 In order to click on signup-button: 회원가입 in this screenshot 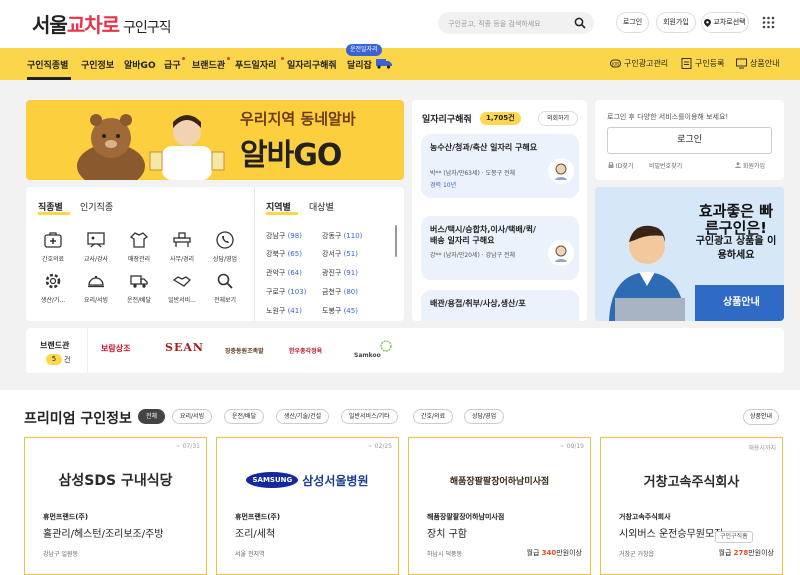, I will do `click(676, 22)`.